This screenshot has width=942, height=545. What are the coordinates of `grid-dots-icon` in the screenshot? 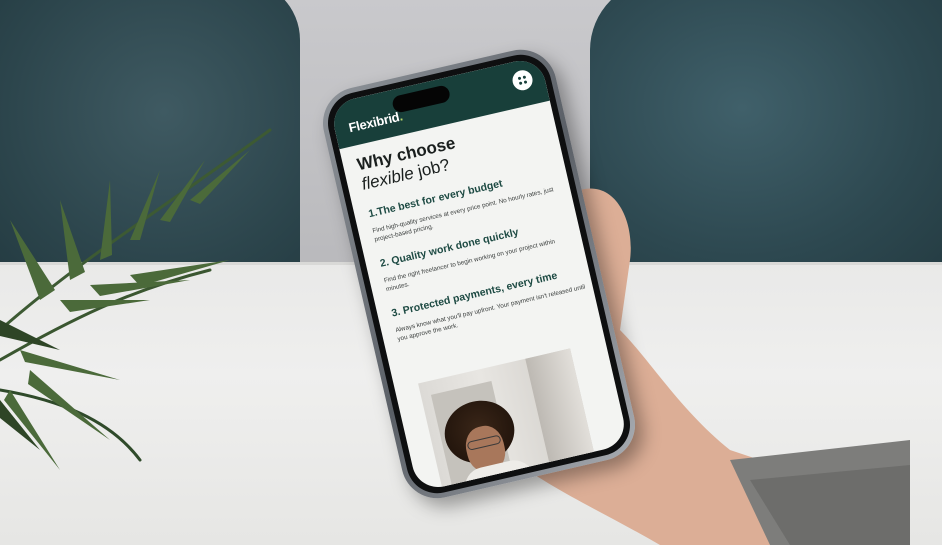 It's located at (522, 80).